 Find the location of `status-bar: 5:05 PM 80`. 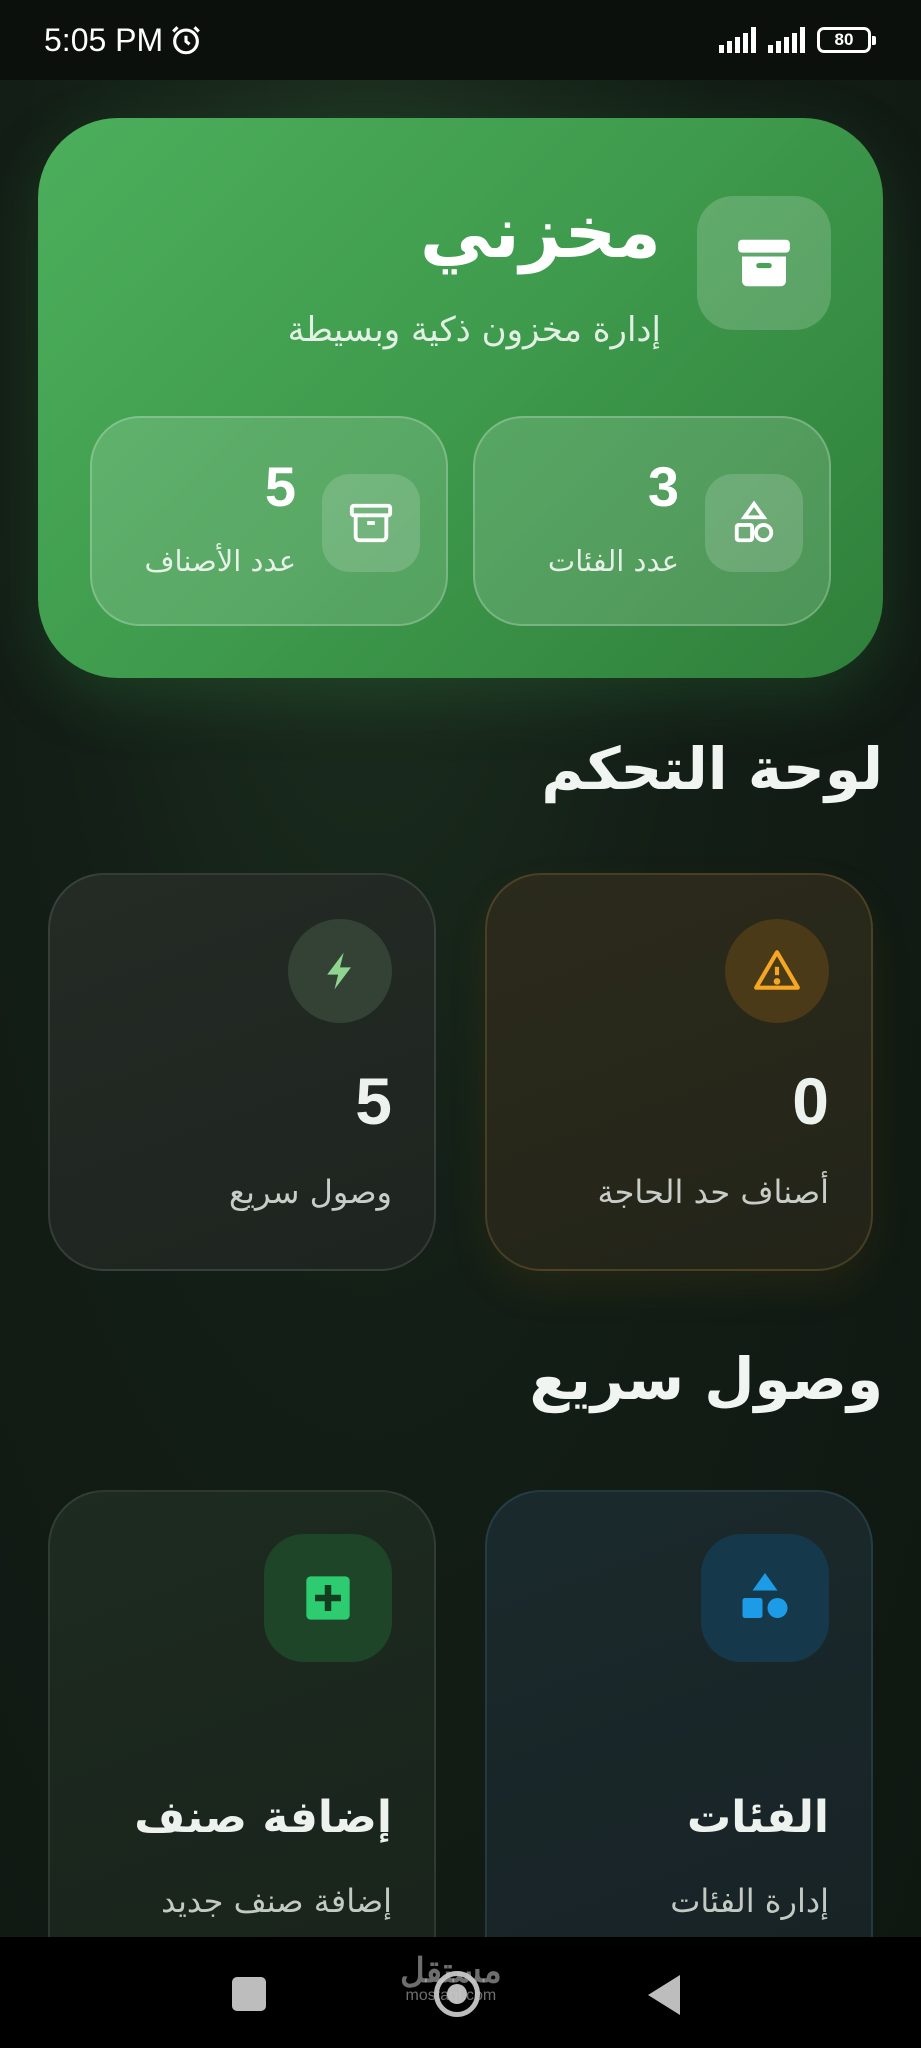

status-bar: 5:05 PM 80 is located at coordinates (460, 40).